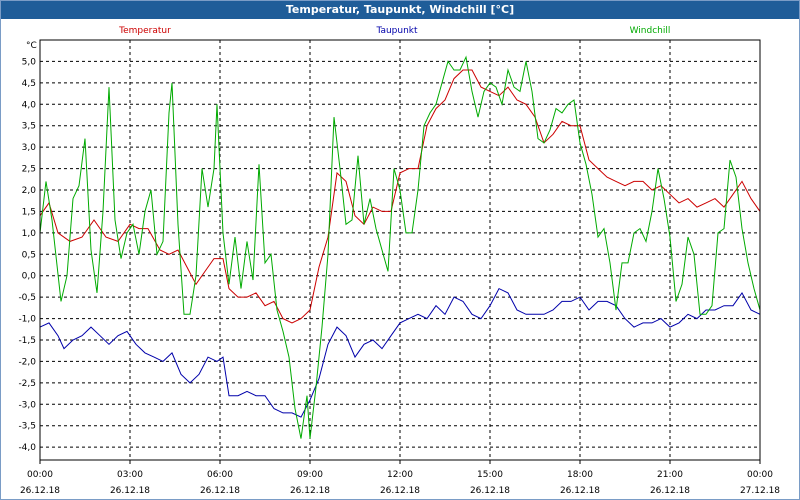 This screenshot has width=800, height=500. Describe the element at coordinates (670, 475) in the screenshot. I see `x-tick-time: 21:00` at that location.